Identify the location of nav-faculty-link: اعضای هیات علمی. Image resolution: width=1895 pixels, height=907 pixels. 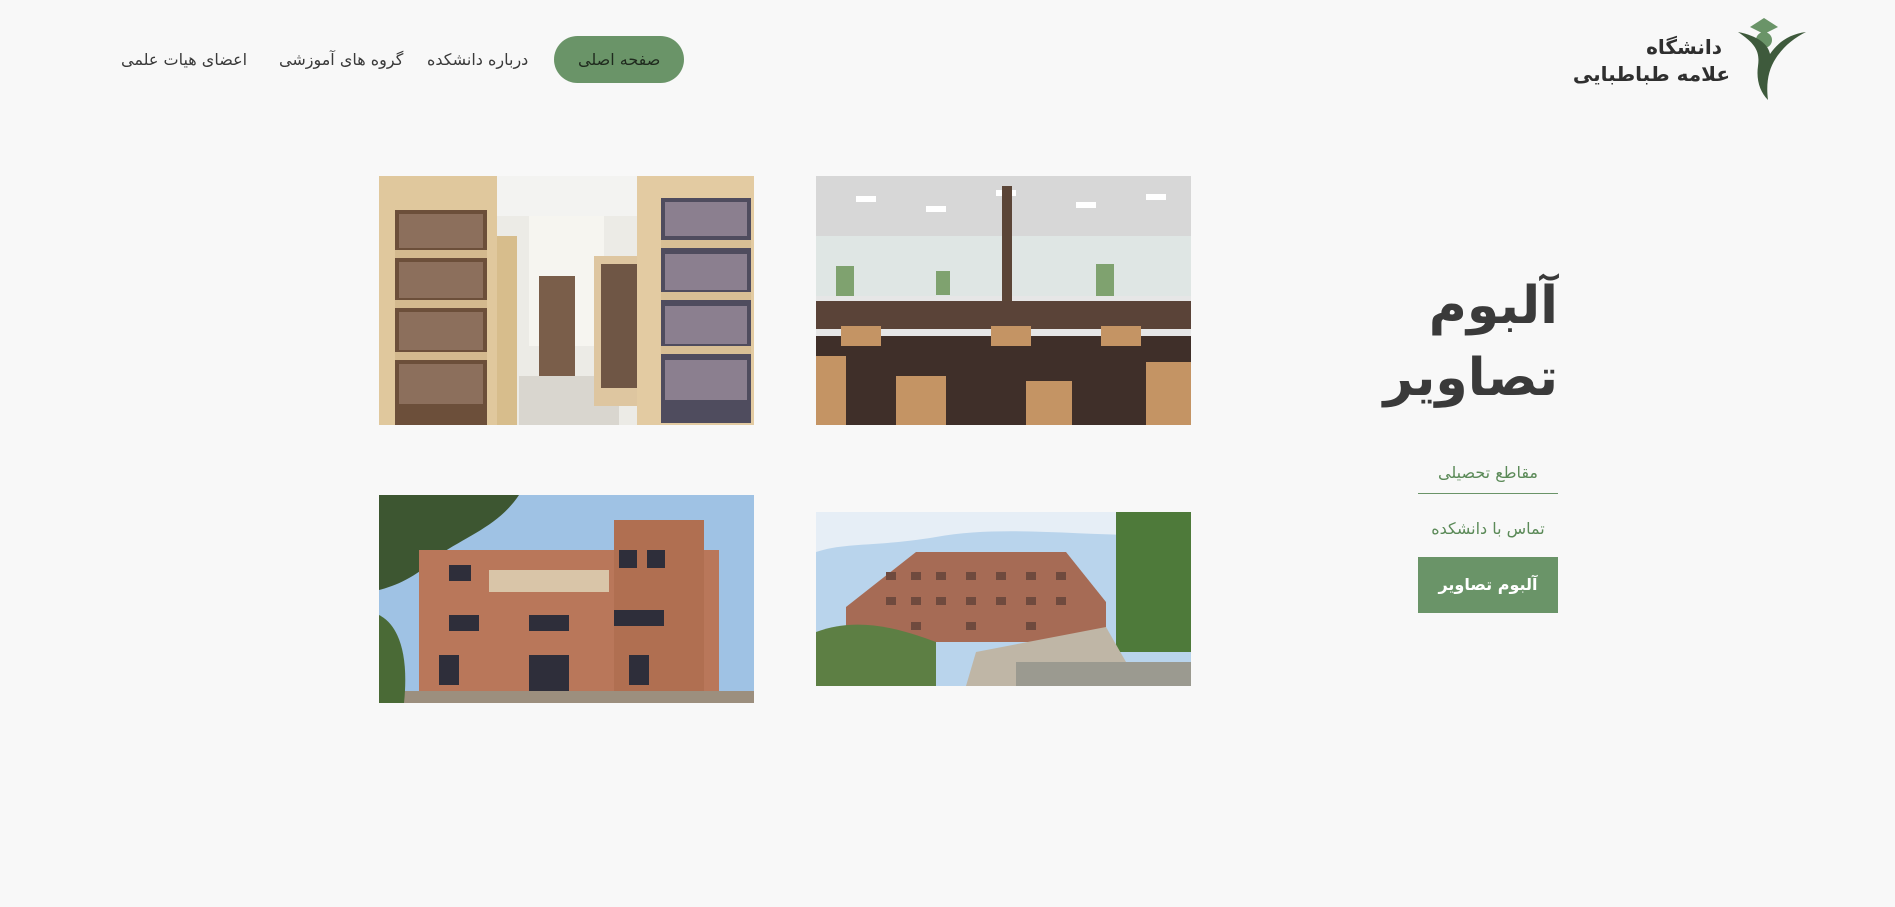
(184, 59).